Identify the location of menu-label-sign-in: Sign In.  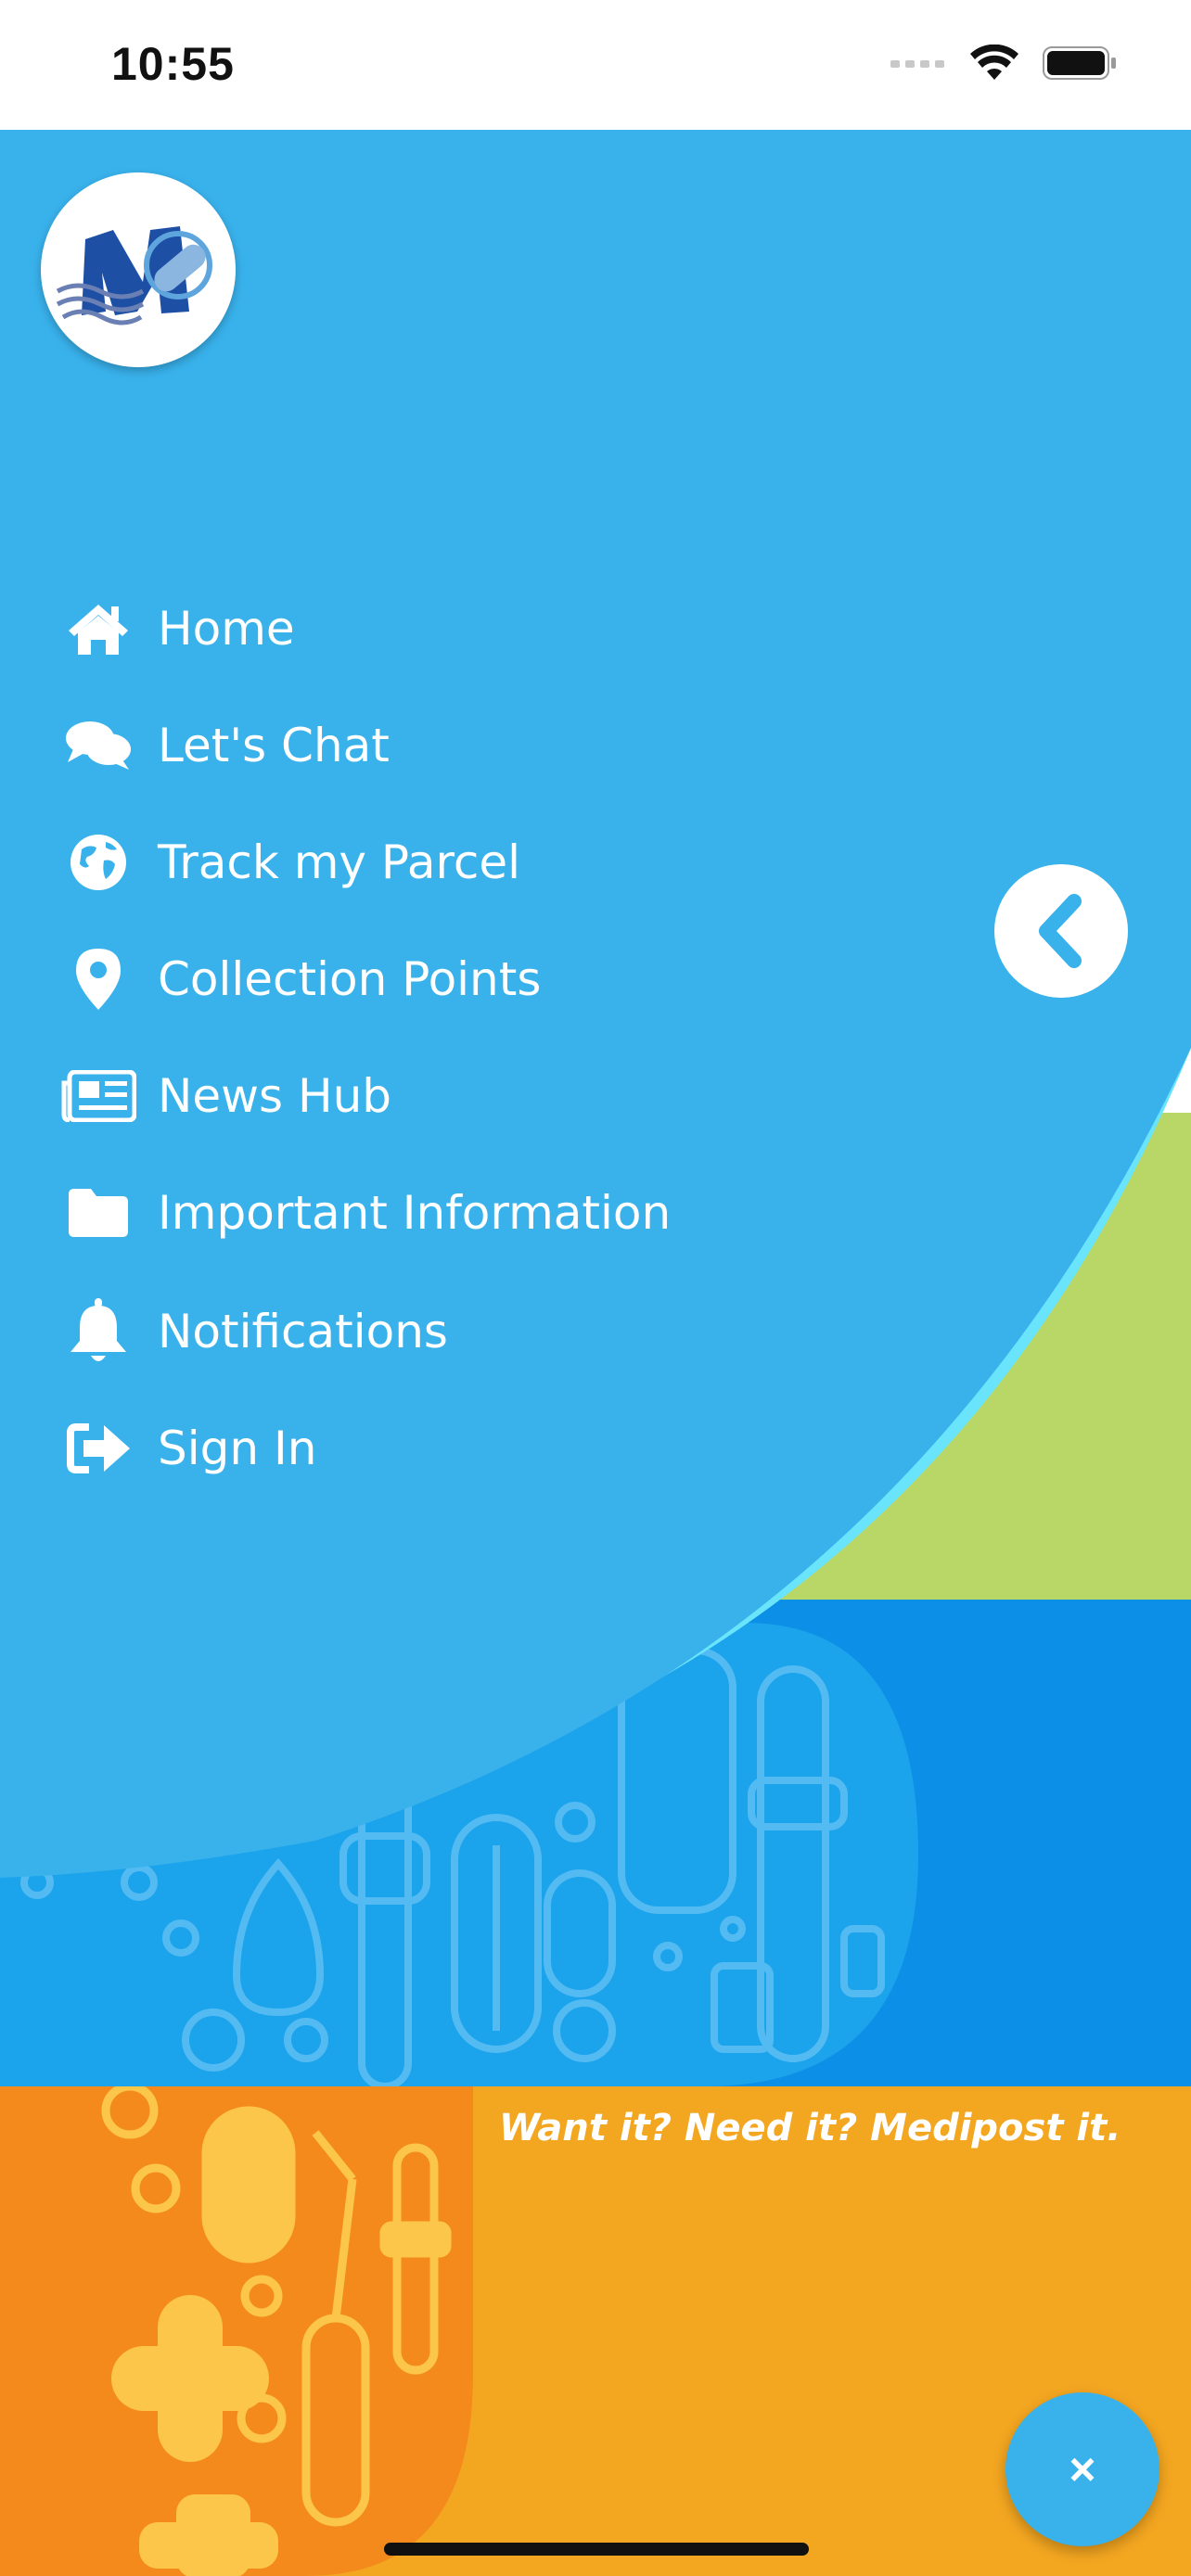
(237, 1448).